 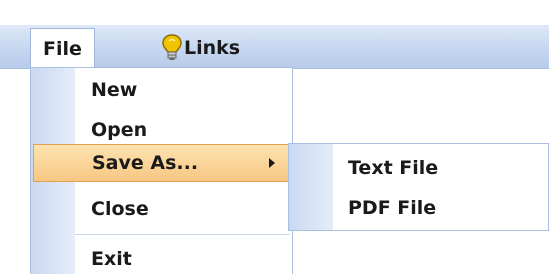 What do you see at coordinates (393, 168) in the screenshot?
I see `submenu-item-text-file-label: Text File` at bounding box center [393, 168].